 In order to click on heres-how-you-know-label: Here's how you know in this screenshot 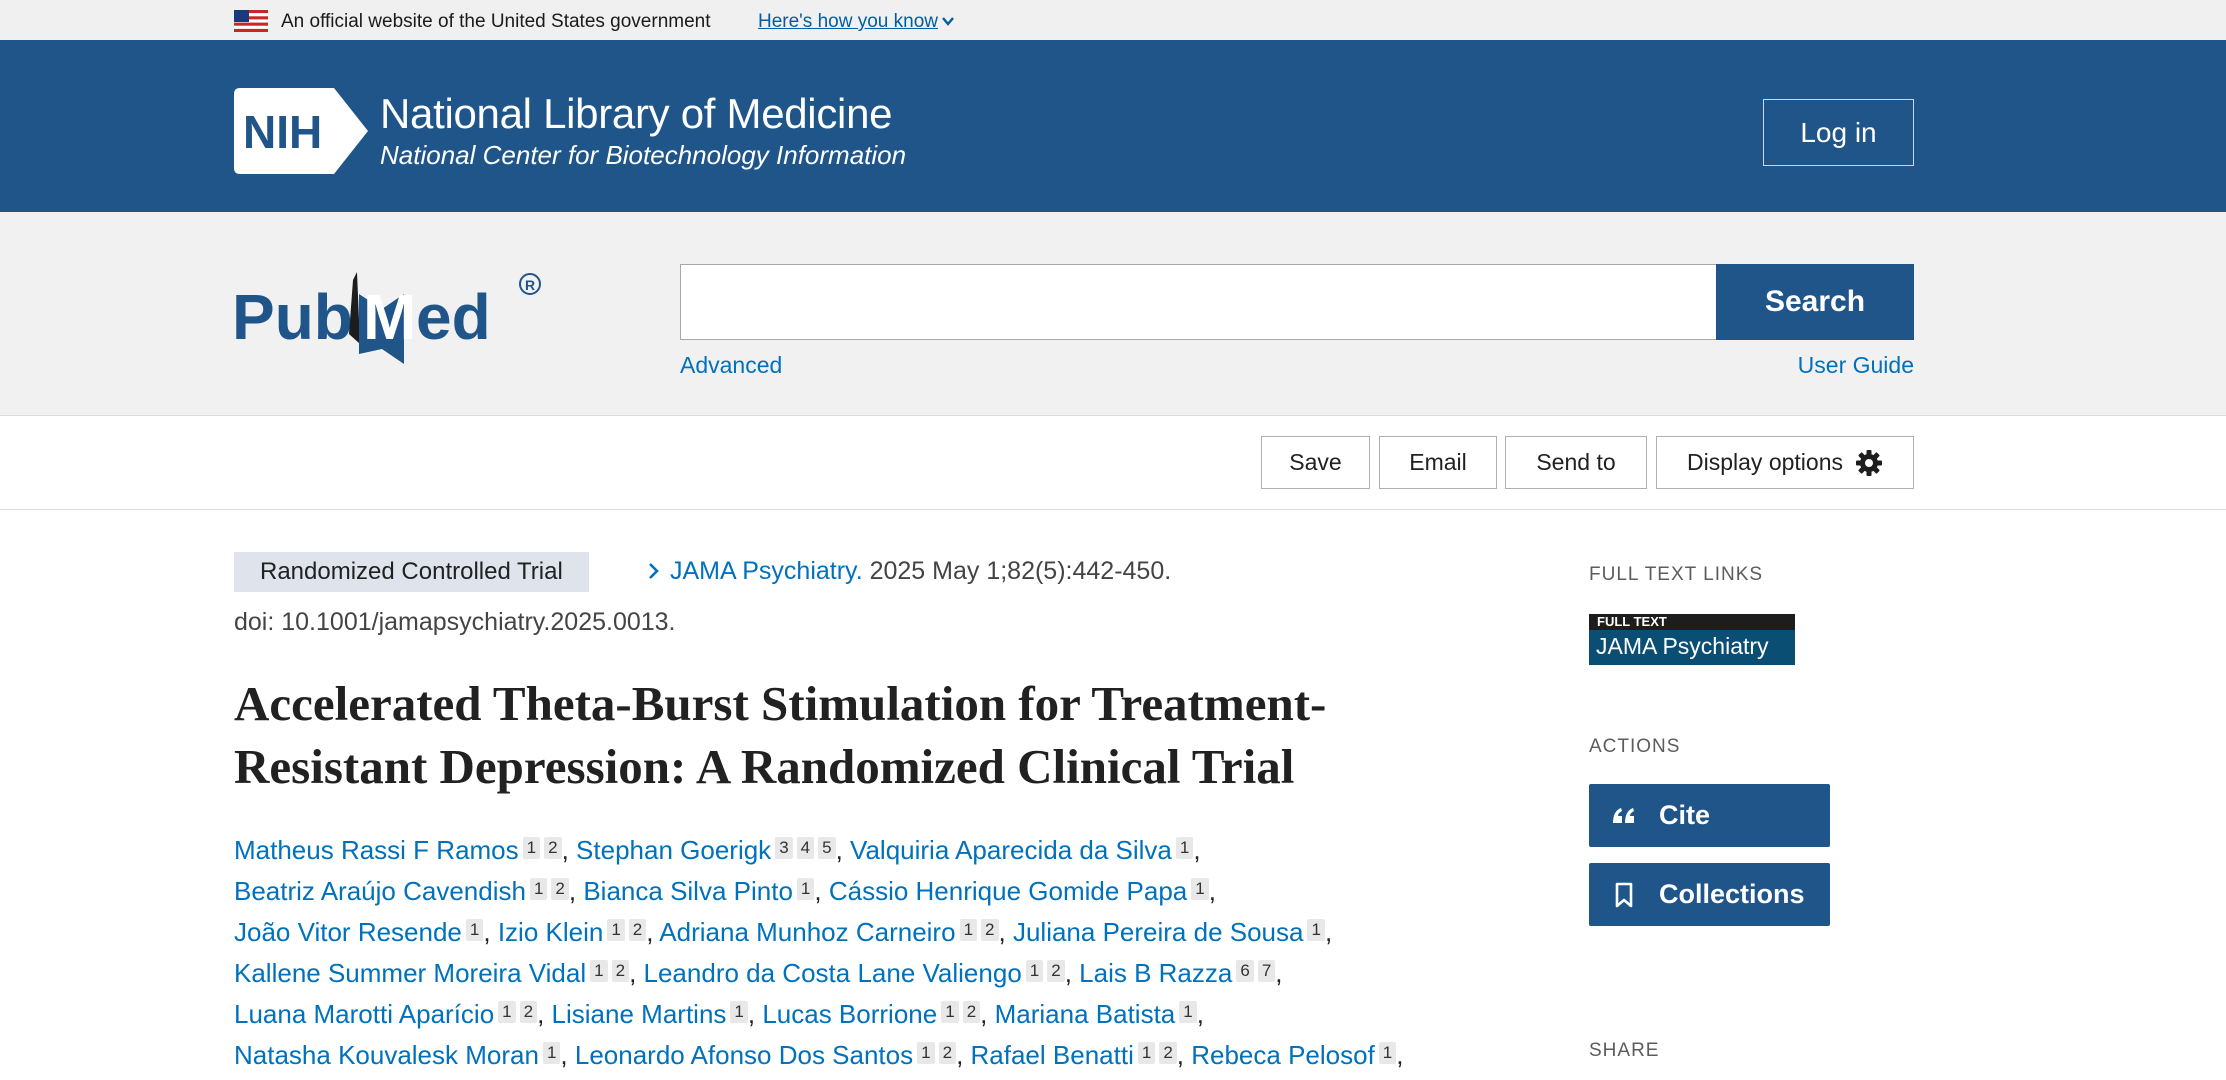, I will do `click(848, 21)`.